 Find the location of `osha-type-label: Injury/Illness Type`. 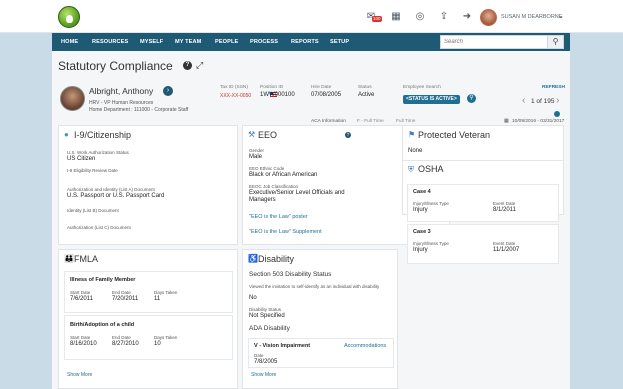

osha-type-label: Injury/Illness Type is located at coordinates (431, 203).